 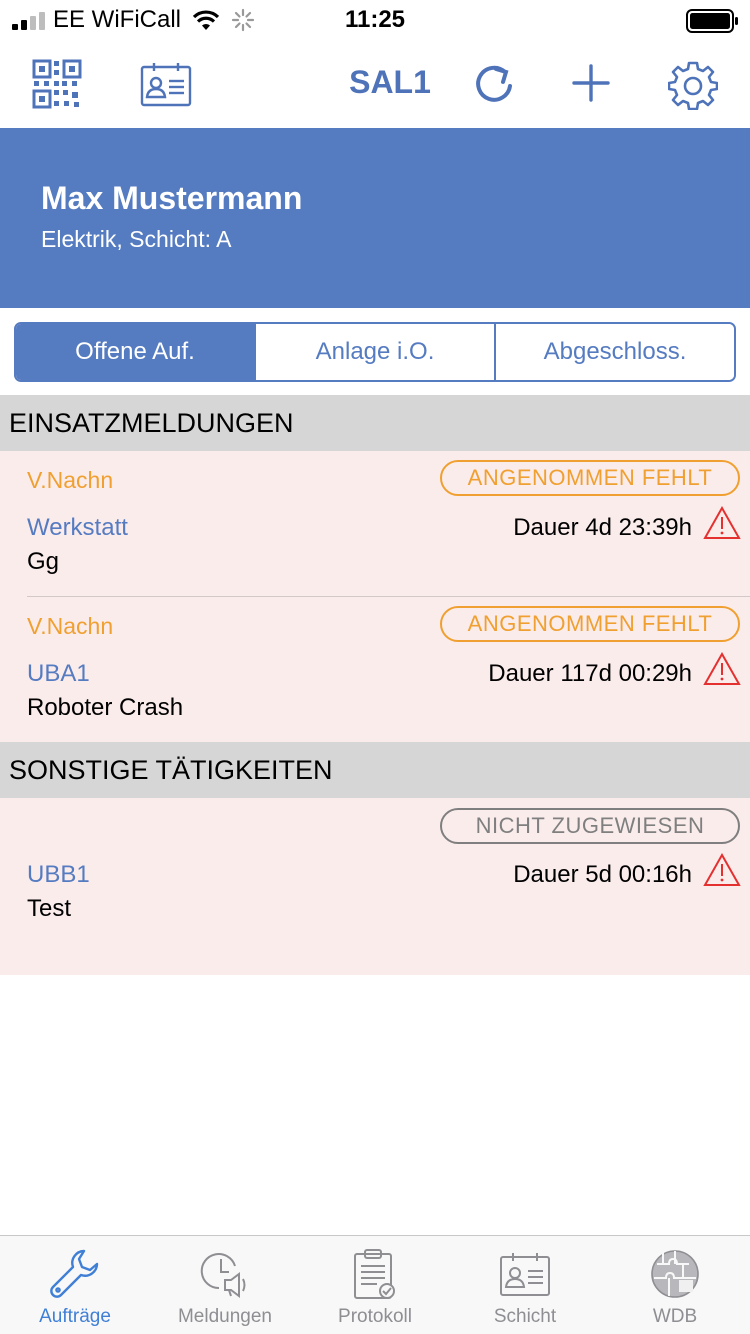 I want to click on description-label: Roboter Crash, so click(x=105, y=707).